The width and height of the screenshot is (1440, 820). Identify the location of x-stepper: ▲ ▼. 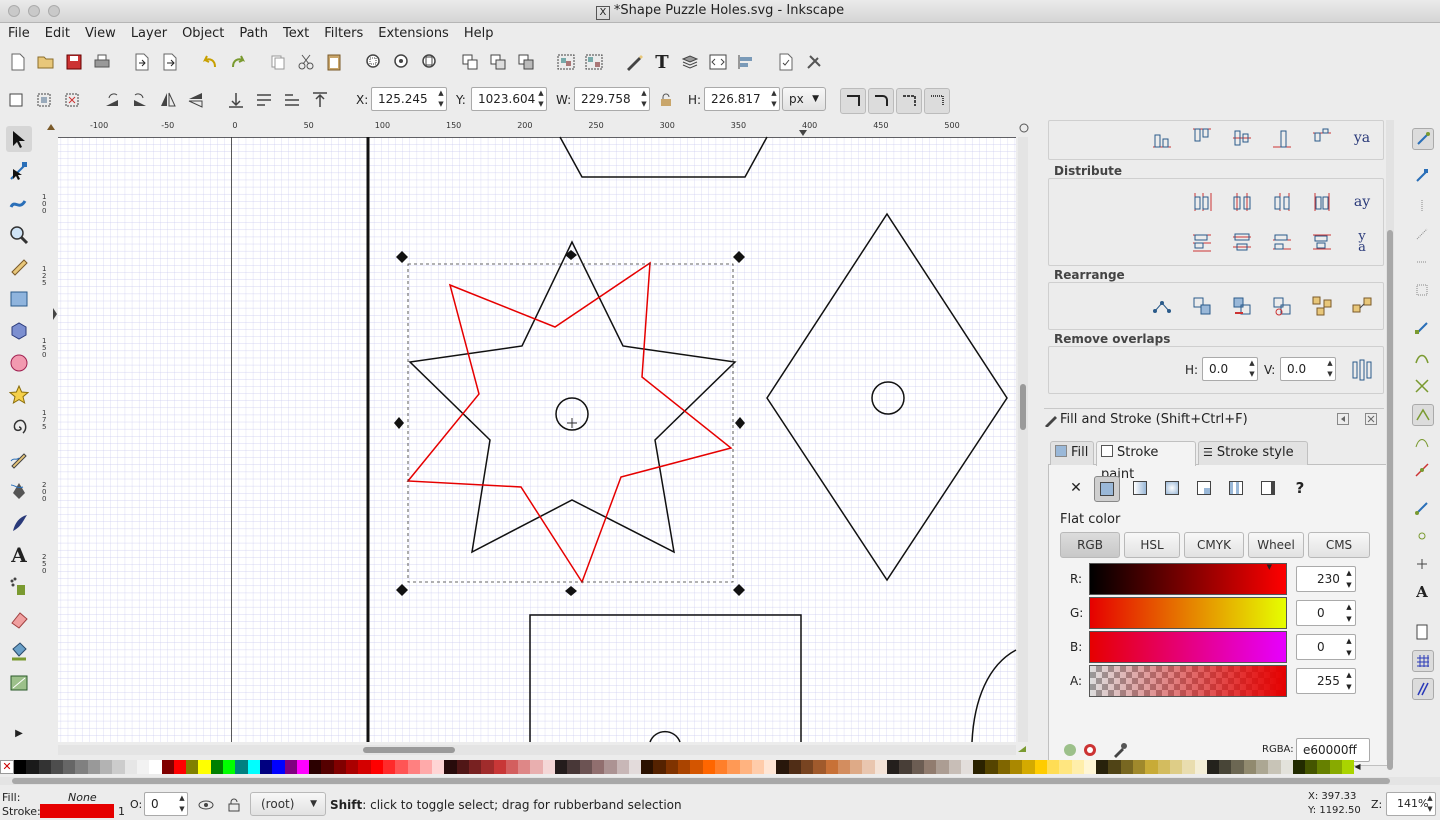
(441, 99).